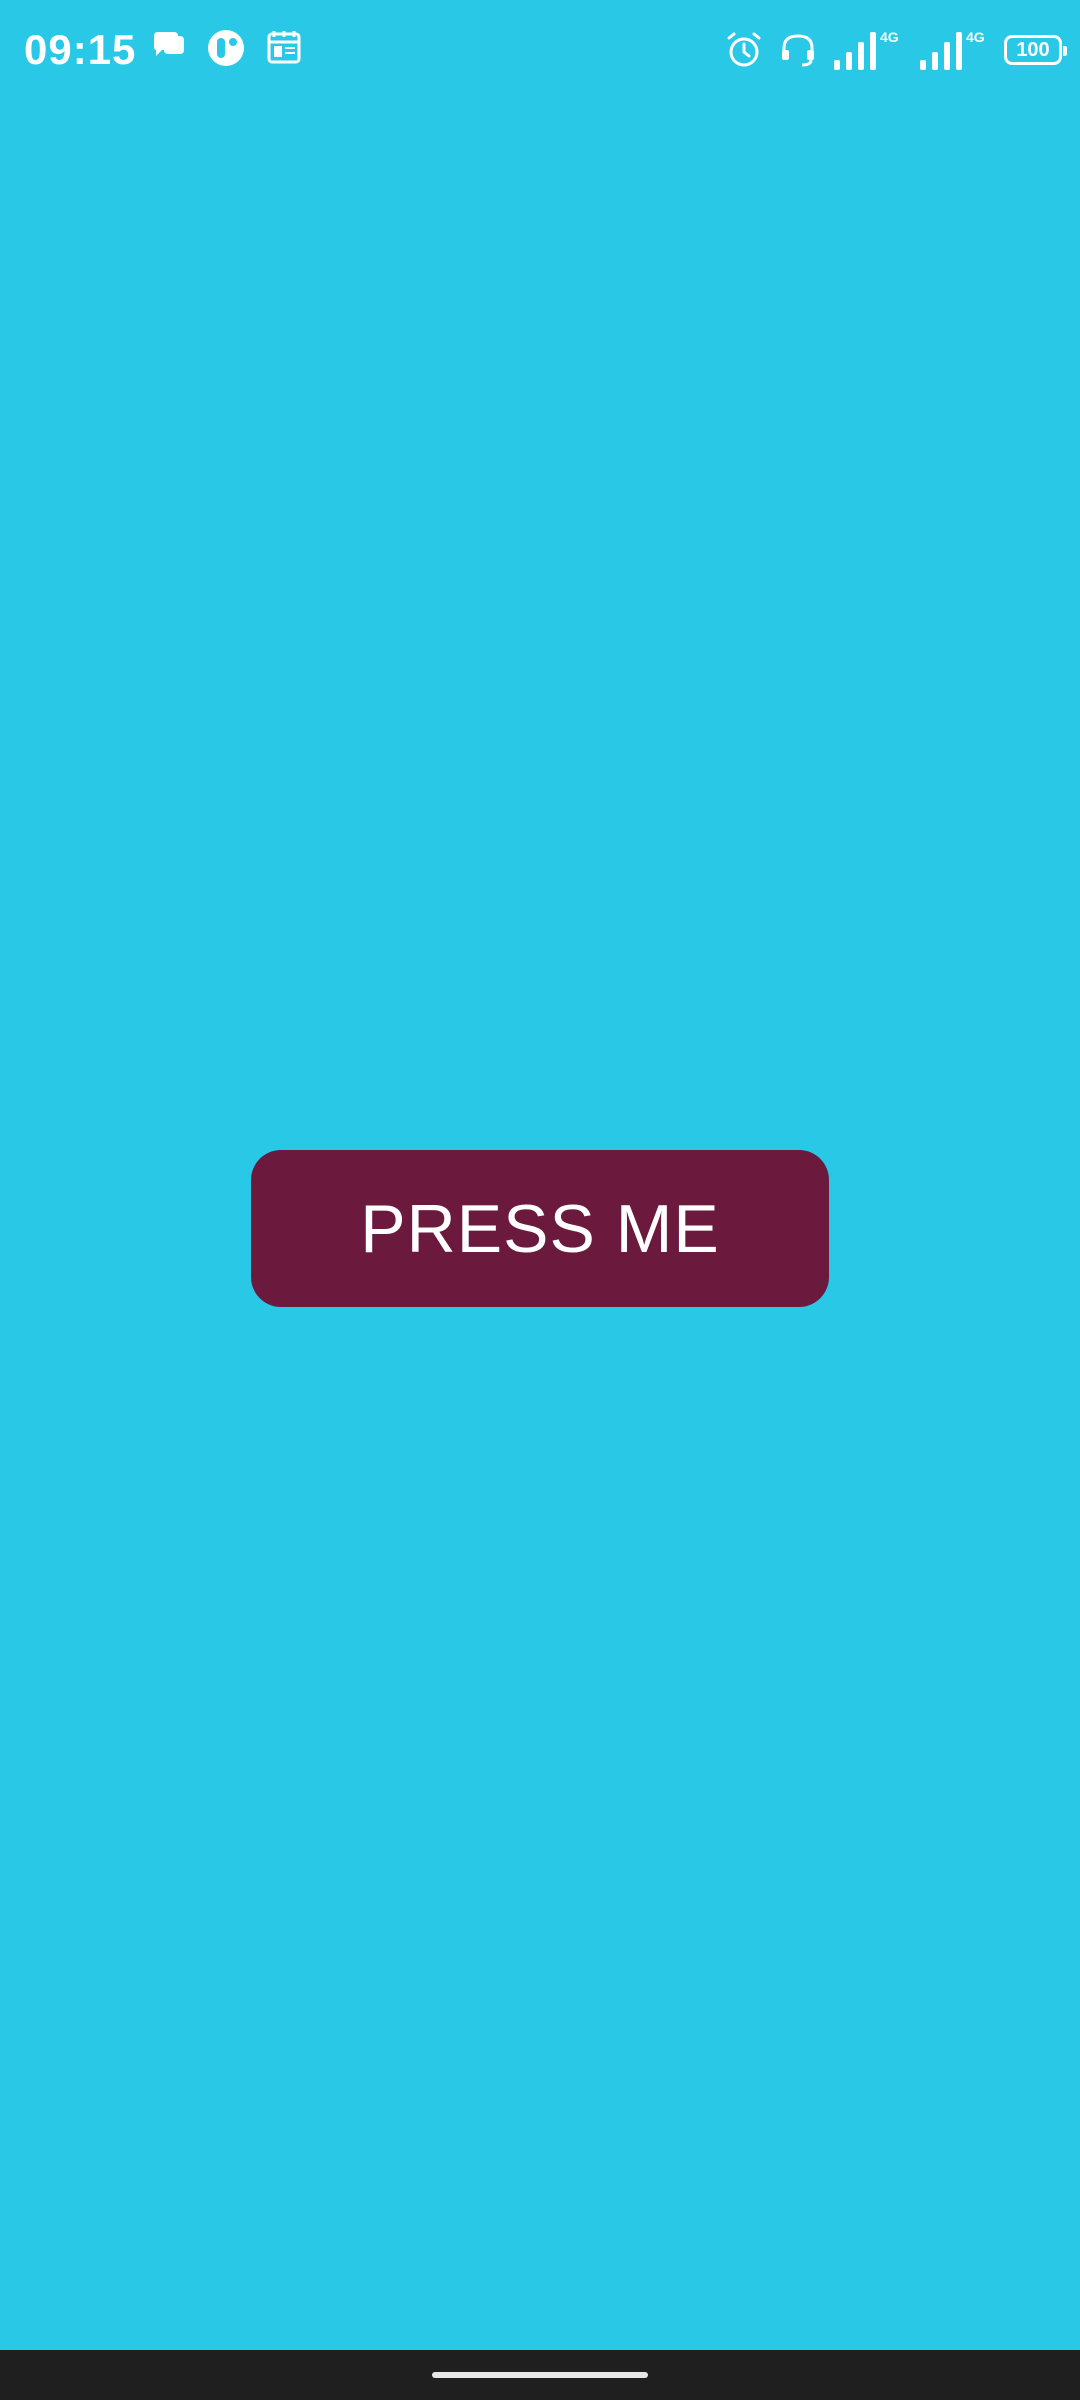 The width and height of the screenshot is (1080, 2400). Describe the element at coordinates (80, 49) in the screenshot. I see `status-time: 09:15` at that location.